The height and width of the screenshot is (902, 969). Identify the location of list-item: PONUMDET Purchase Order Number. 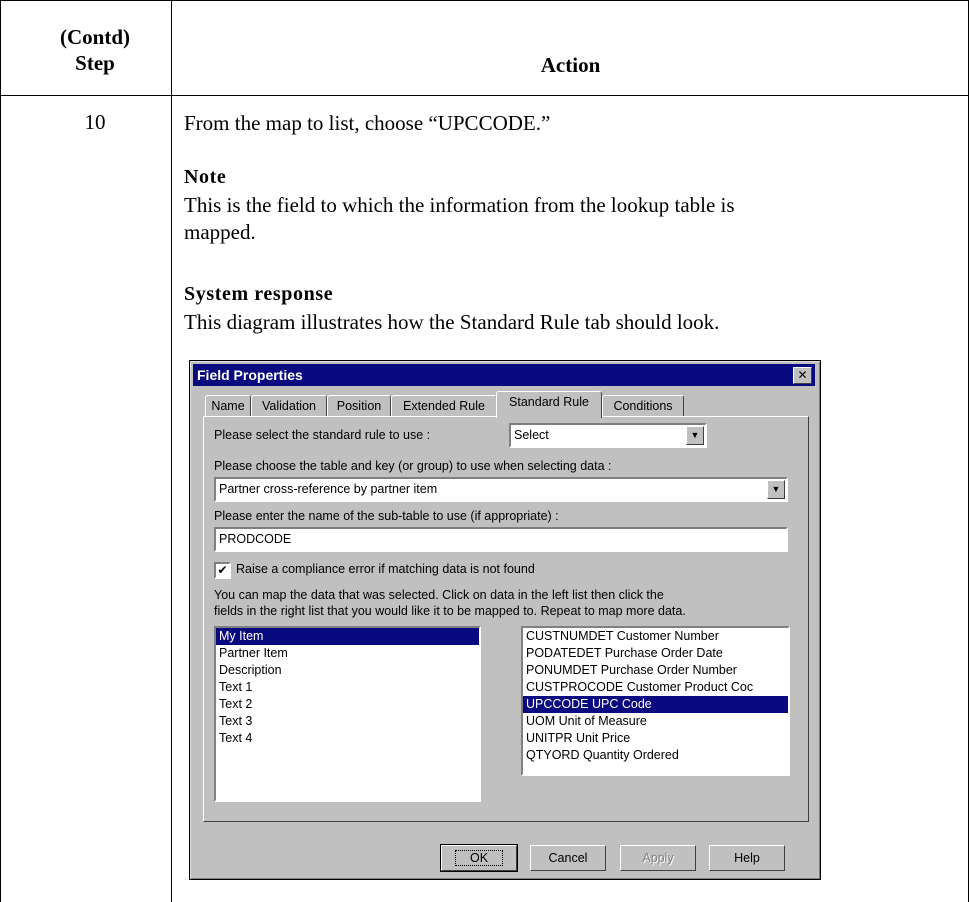
(655, 670).